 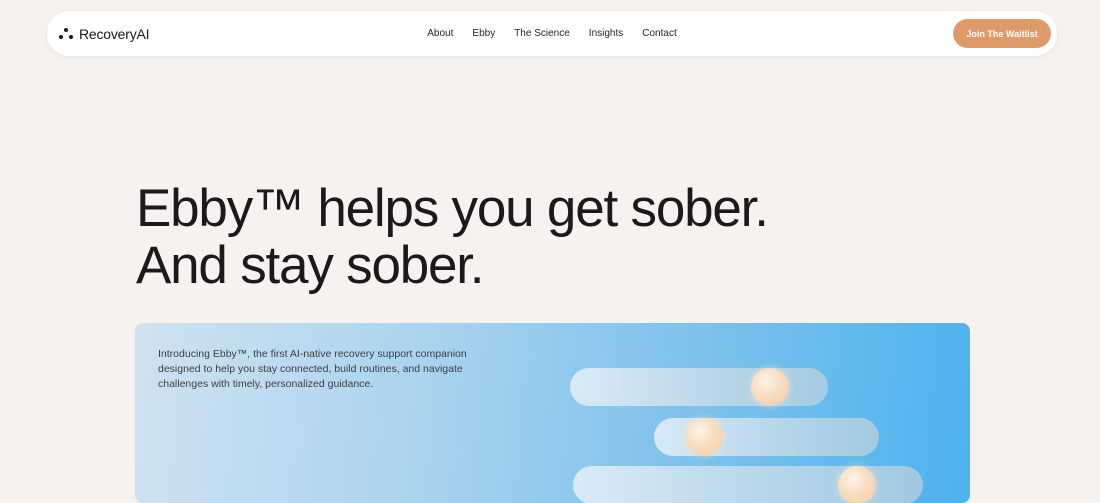 What do you see at coordinates (542, 33) in the screenshot?
I see `nav-link-the-science: The Science` at bounding box center [542, 33].